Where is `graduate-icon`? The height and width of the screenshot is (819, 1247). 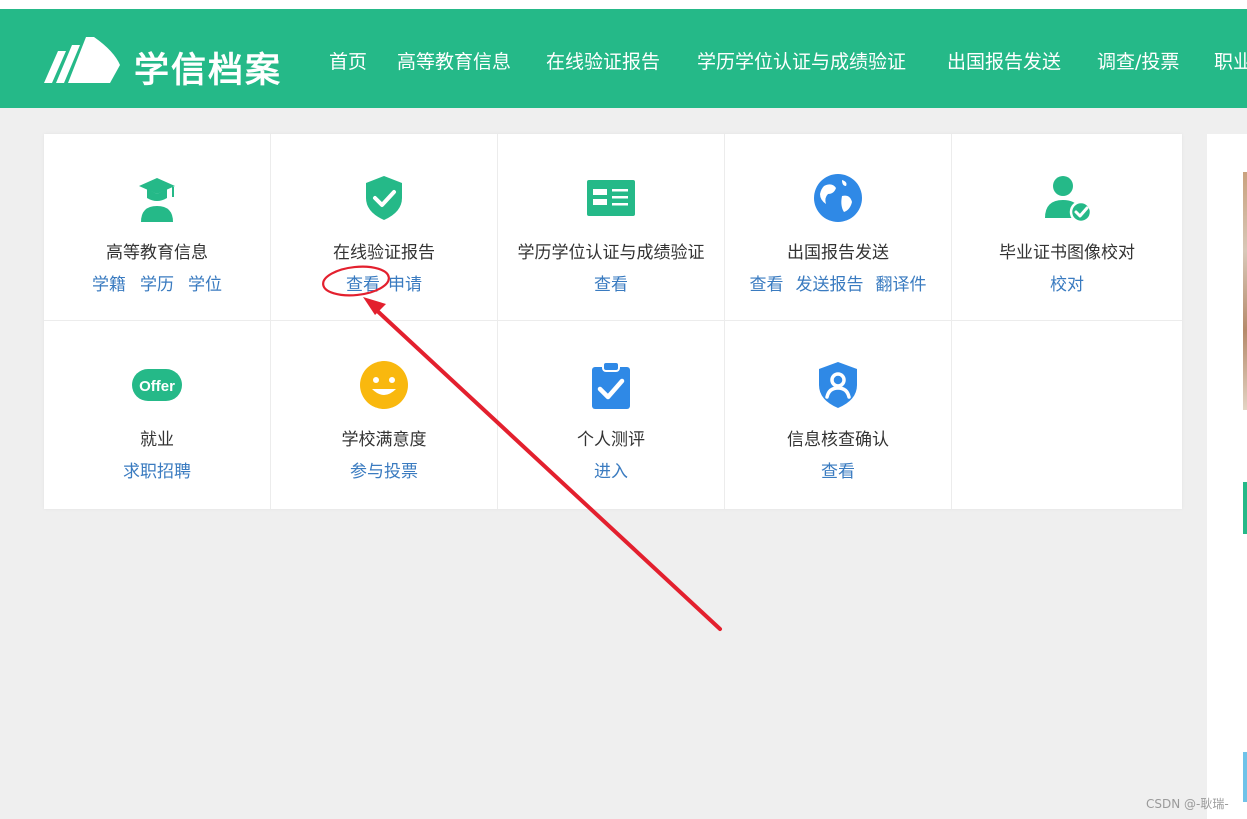
graduate-icon is located at coordinates (157, 200).